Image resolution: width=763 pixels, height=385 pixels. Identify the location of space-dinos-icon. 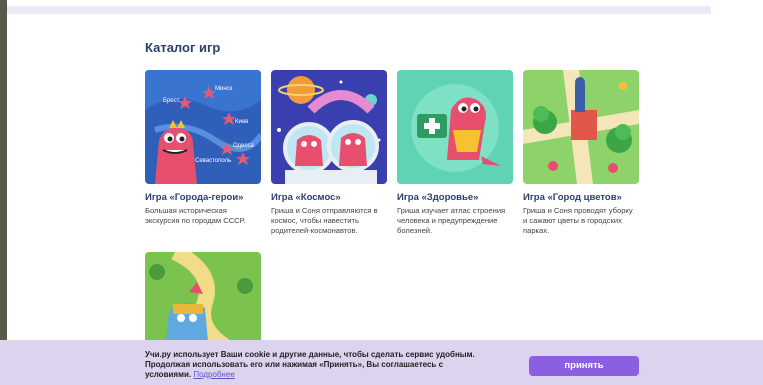
(329, 127).